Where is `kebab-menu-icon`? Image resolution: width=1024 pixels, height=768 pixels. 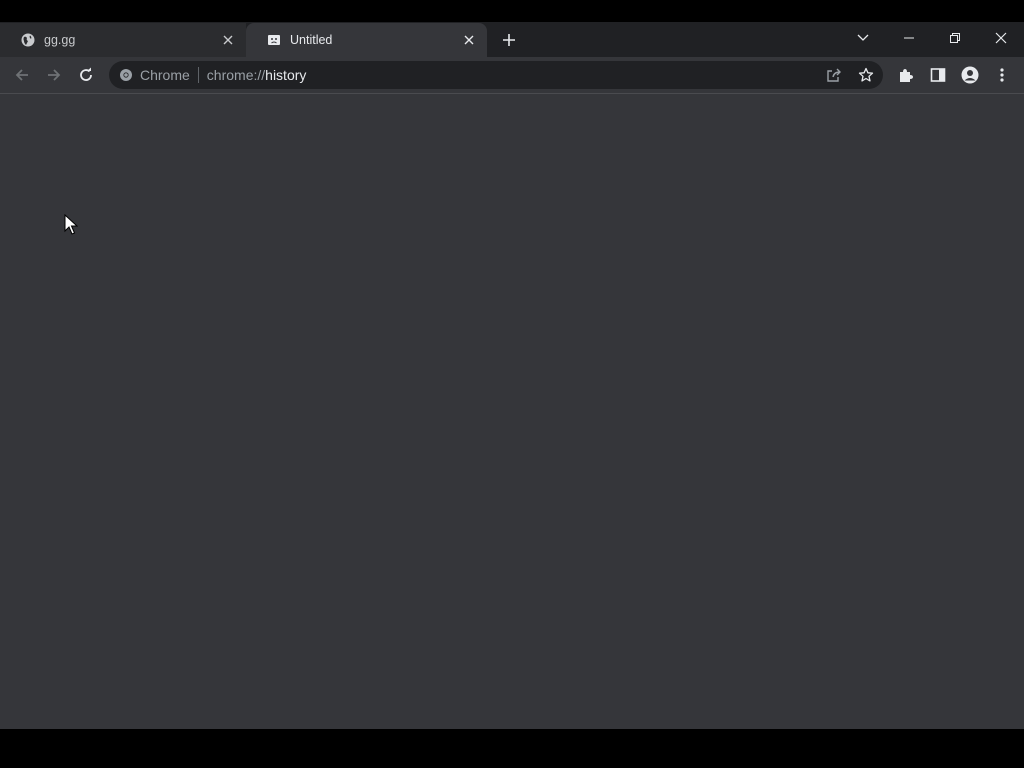
kebab-menu-icon is located at coordinates (1002, 75).